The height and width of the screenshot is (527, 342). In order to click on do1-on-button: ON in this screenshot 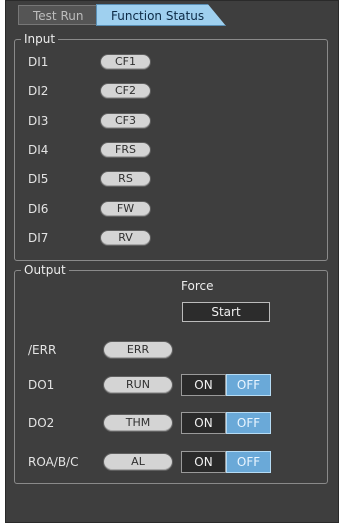, I will do `click(203, 385)`.